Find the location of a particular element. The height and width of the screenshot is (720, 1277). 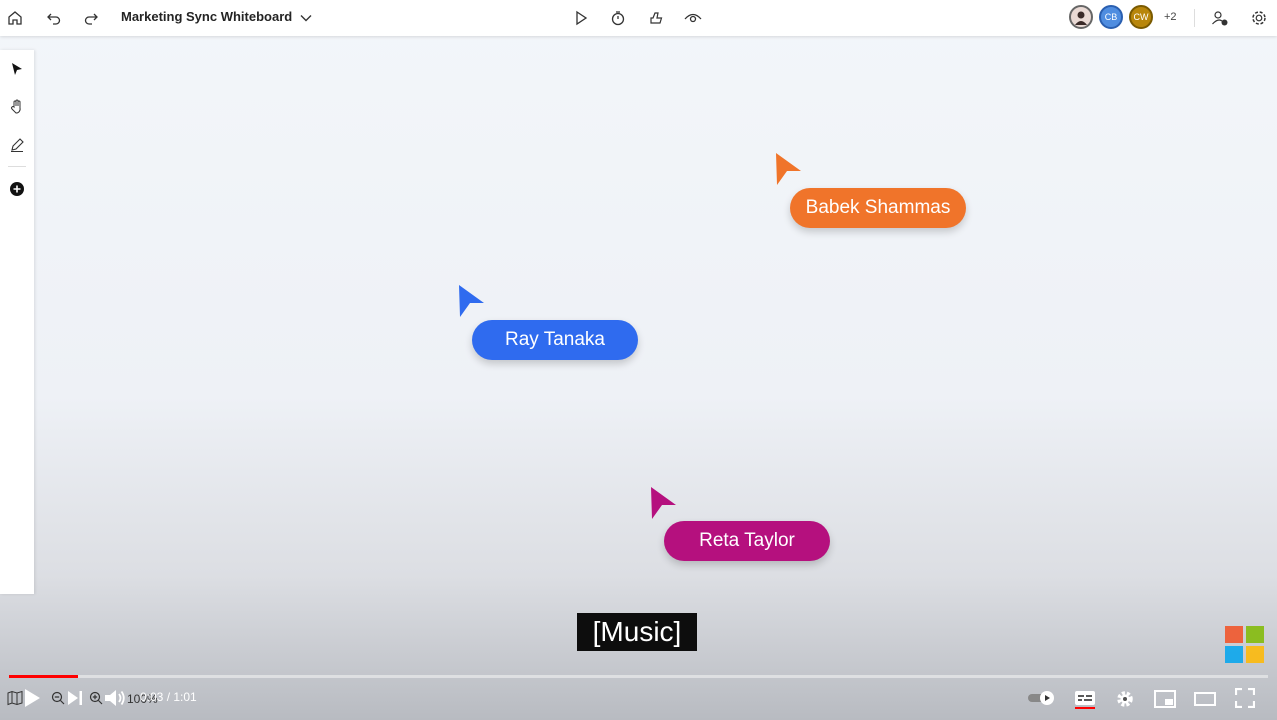

tool-panel is located at coordinates (17, 322).